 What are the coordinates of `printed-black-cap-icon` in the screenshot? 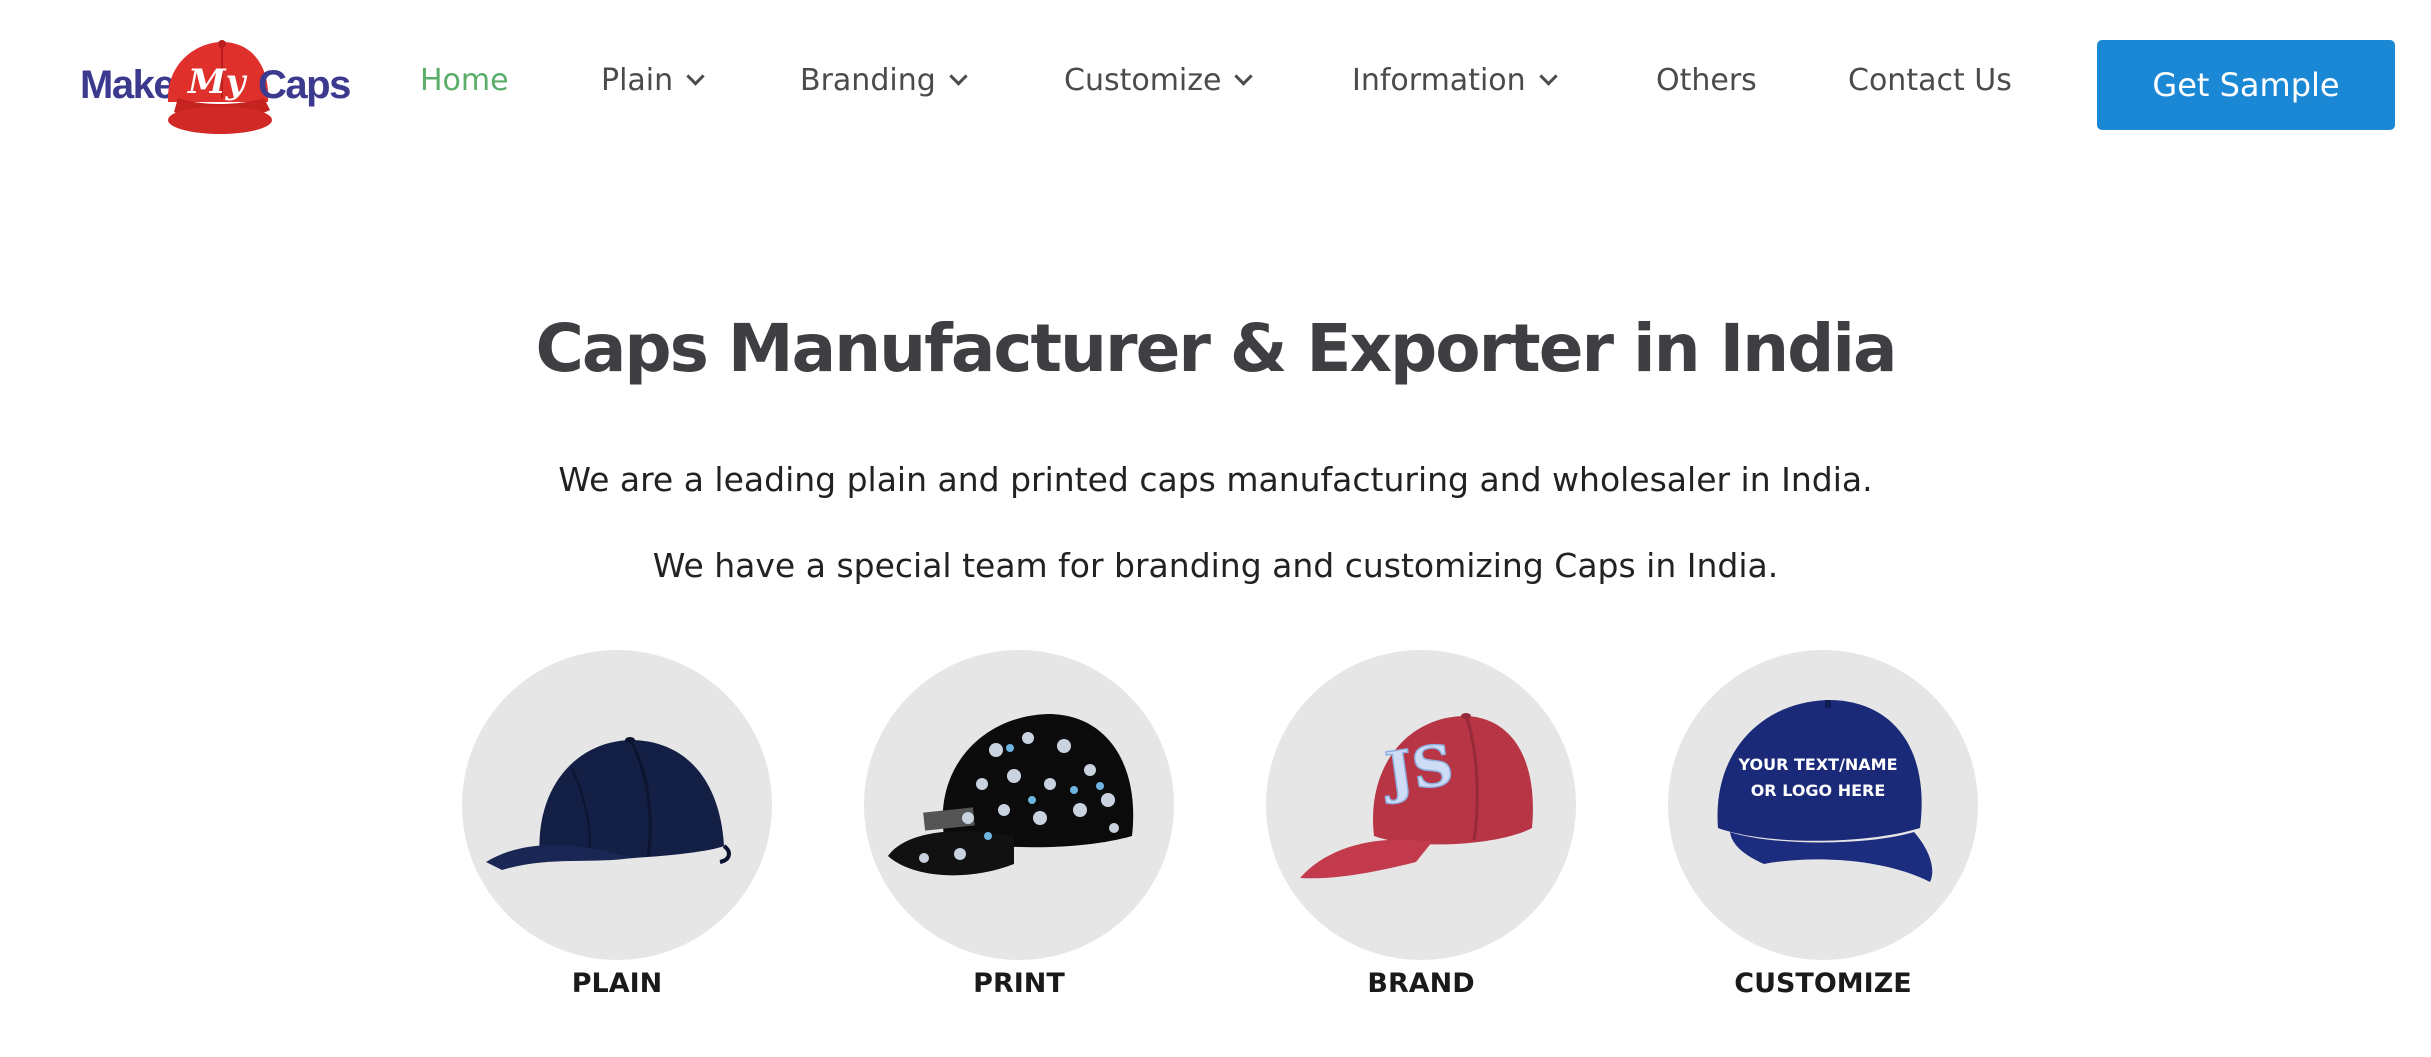 It's located at (1011, 795).